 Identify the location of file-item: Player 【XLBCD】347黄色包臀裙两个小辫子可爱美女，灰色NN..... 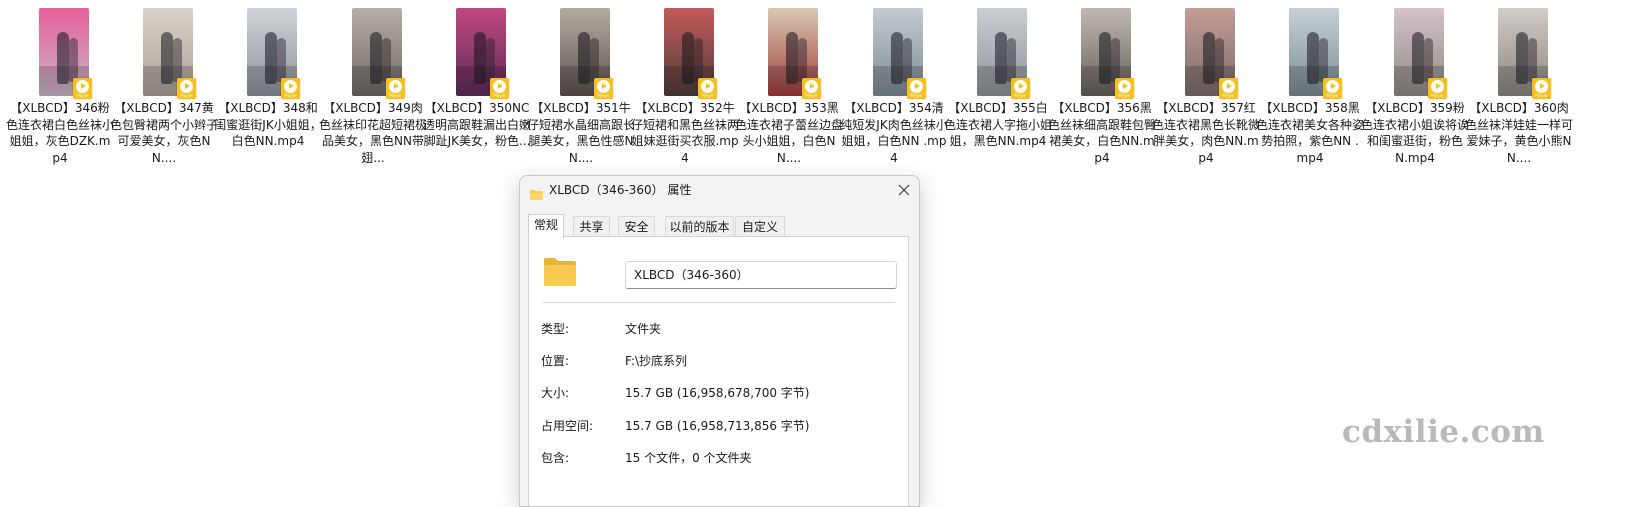
(164, 90).